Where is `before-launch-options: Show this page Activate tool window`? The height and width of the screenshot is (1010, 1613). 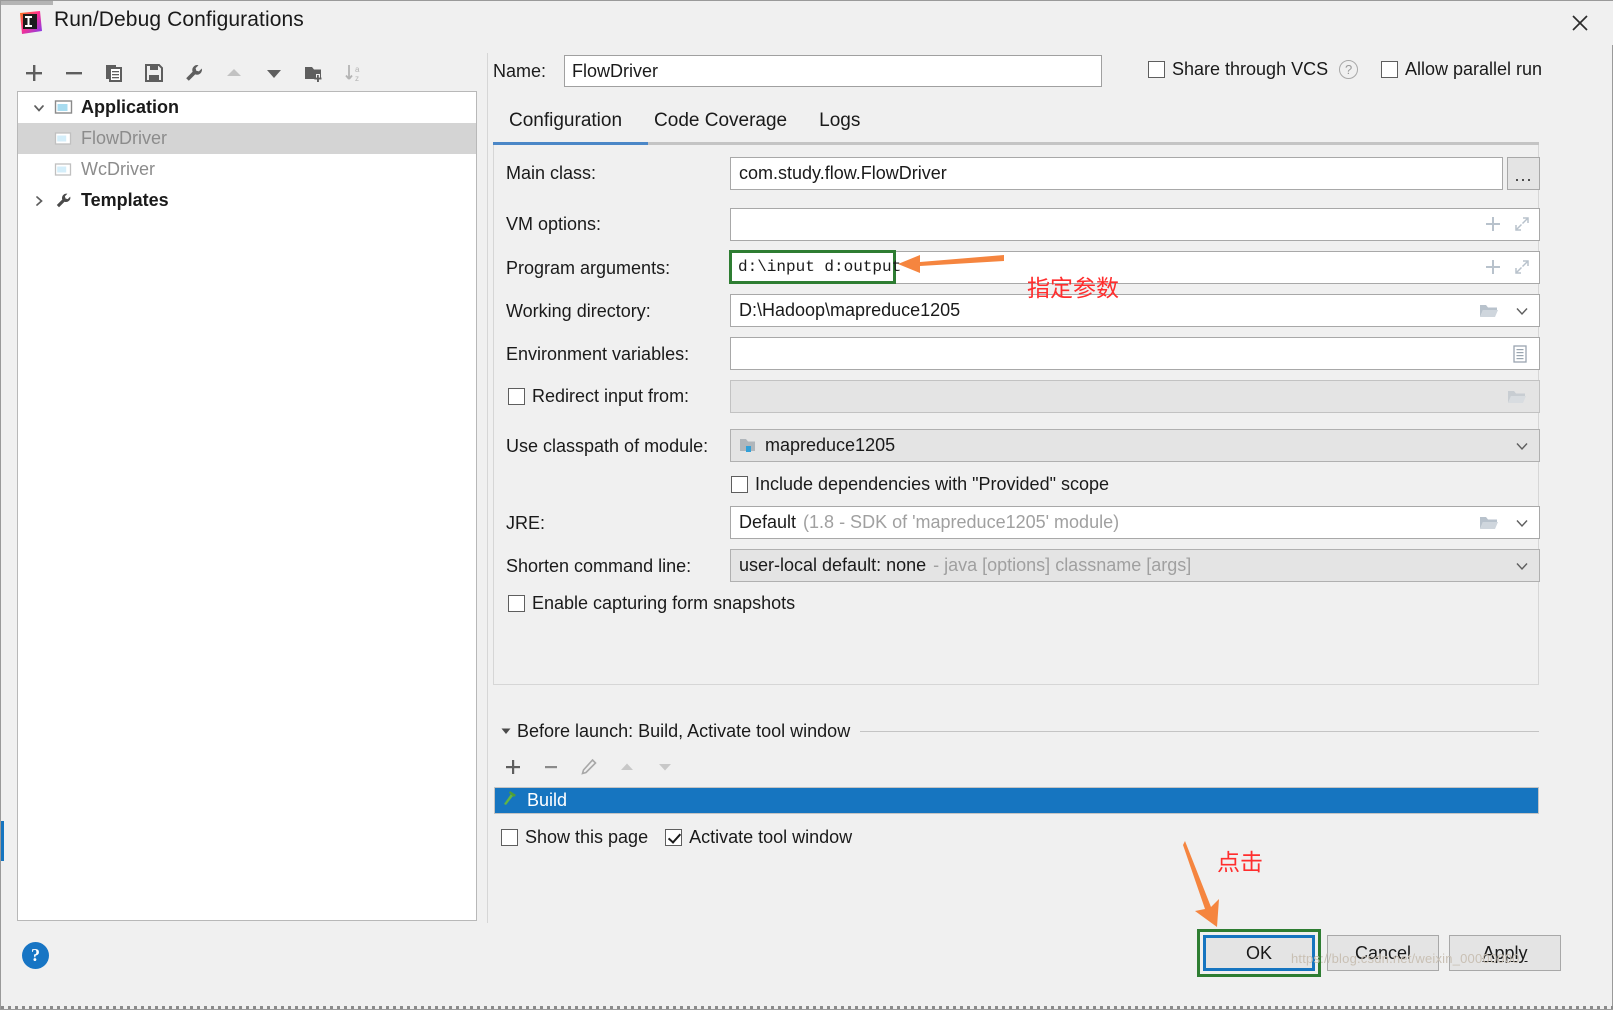 before-launch-options: Show this page Activate tool window is located at coordinates (676, 837).